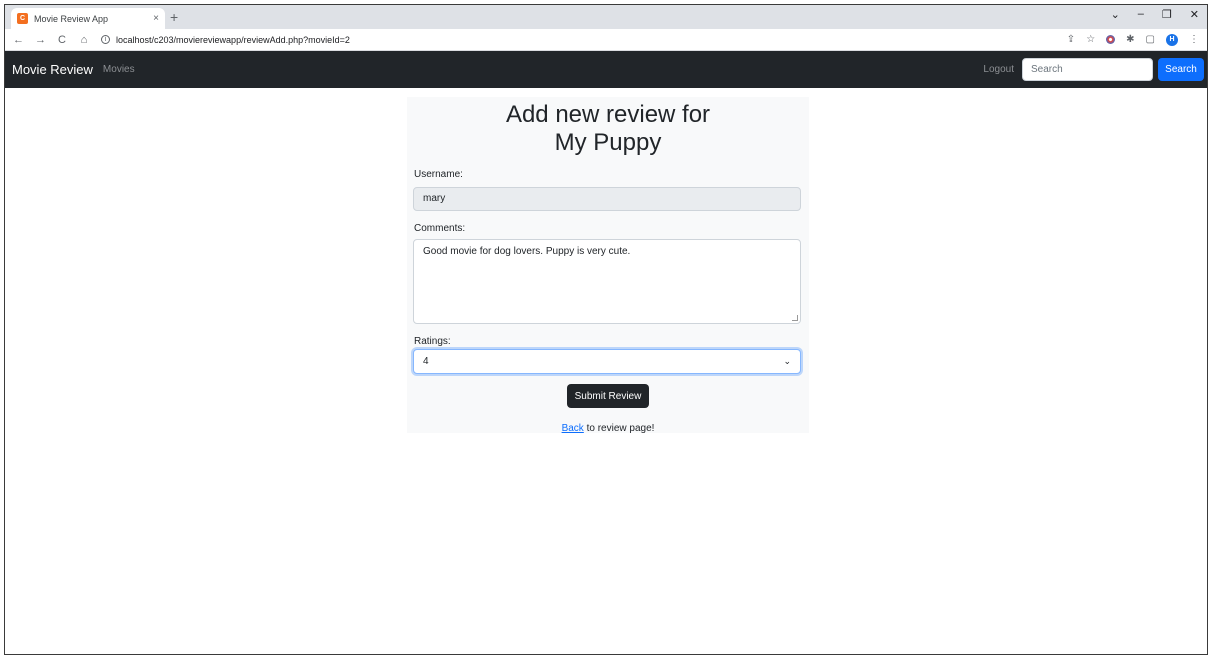 The image size is (1212, 659). Describe the element at coordinates (71, 18) in the screenshot. I see `tab-title: Movie Review App` at that location.